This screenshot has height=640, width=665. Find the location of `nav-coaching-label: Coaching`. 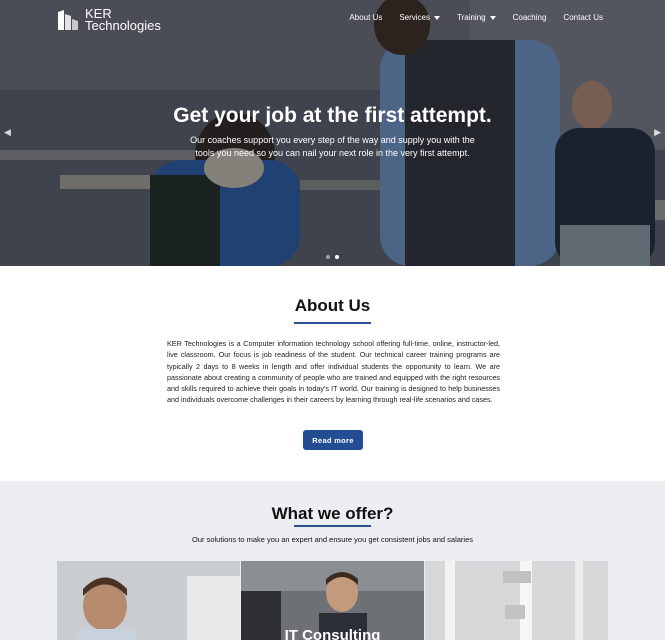

nav-coaching-label: Coaching is located at coordinates (529, 17).